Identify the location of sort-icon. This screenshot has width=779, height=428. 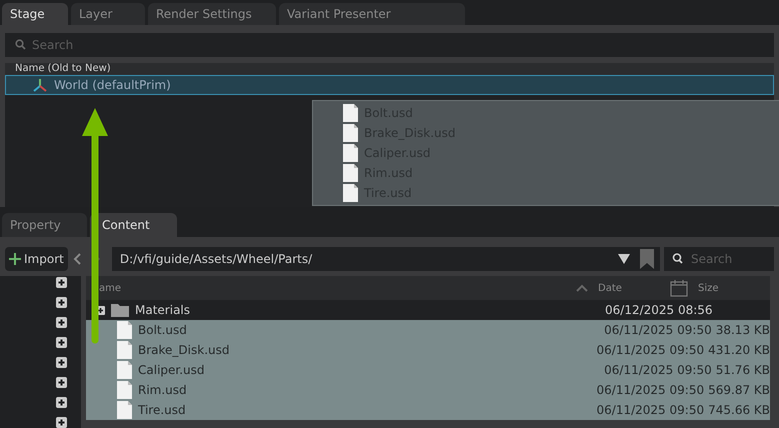
(582, 288).